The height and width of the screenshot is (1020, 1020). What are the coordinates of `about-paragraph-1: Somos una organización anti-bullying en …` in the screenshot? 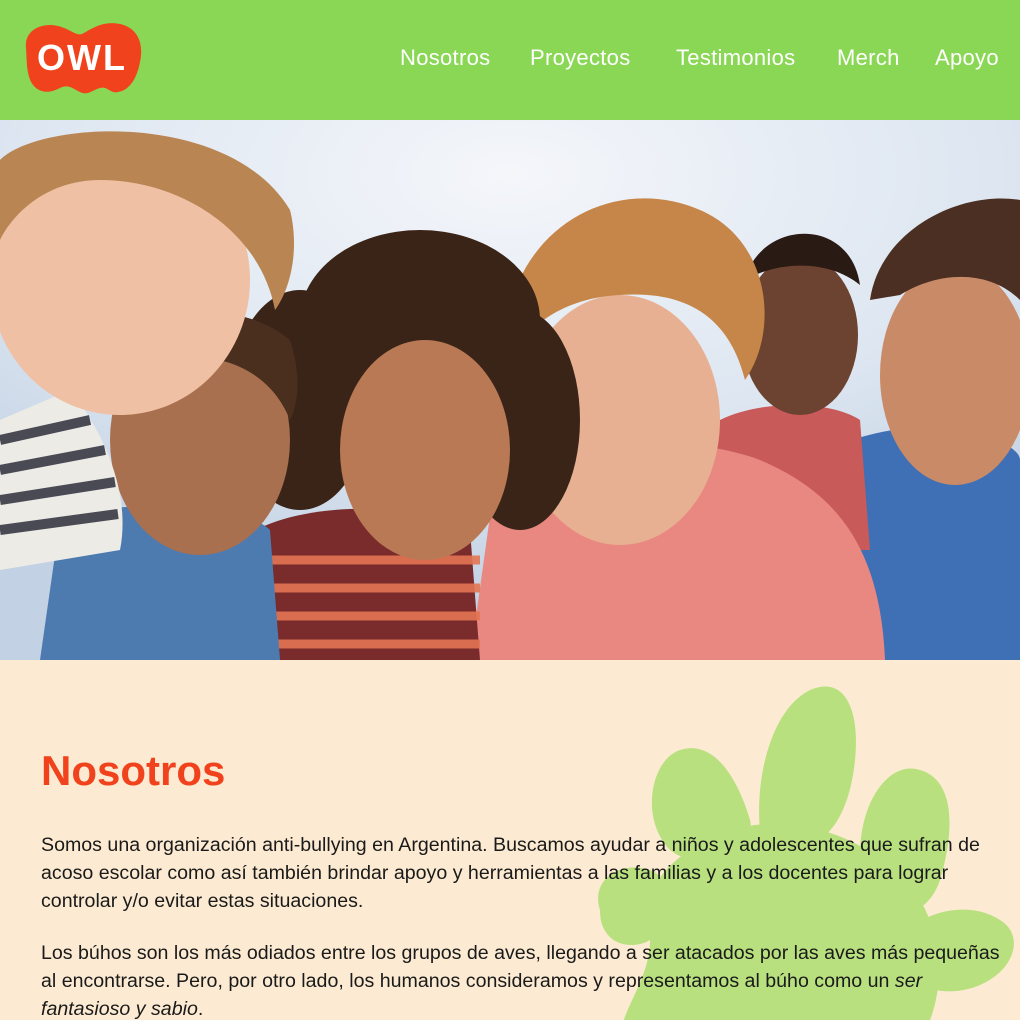 It's located at (510, 873).